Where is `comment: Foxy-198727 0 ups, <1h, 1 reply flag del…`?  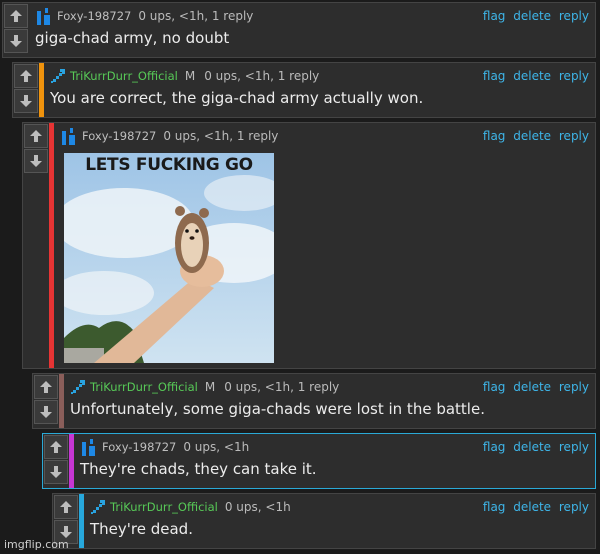 comment: Foxy-198727 0 ups, <1h, 1 reply flag del… is located at coordinates (299, 30).